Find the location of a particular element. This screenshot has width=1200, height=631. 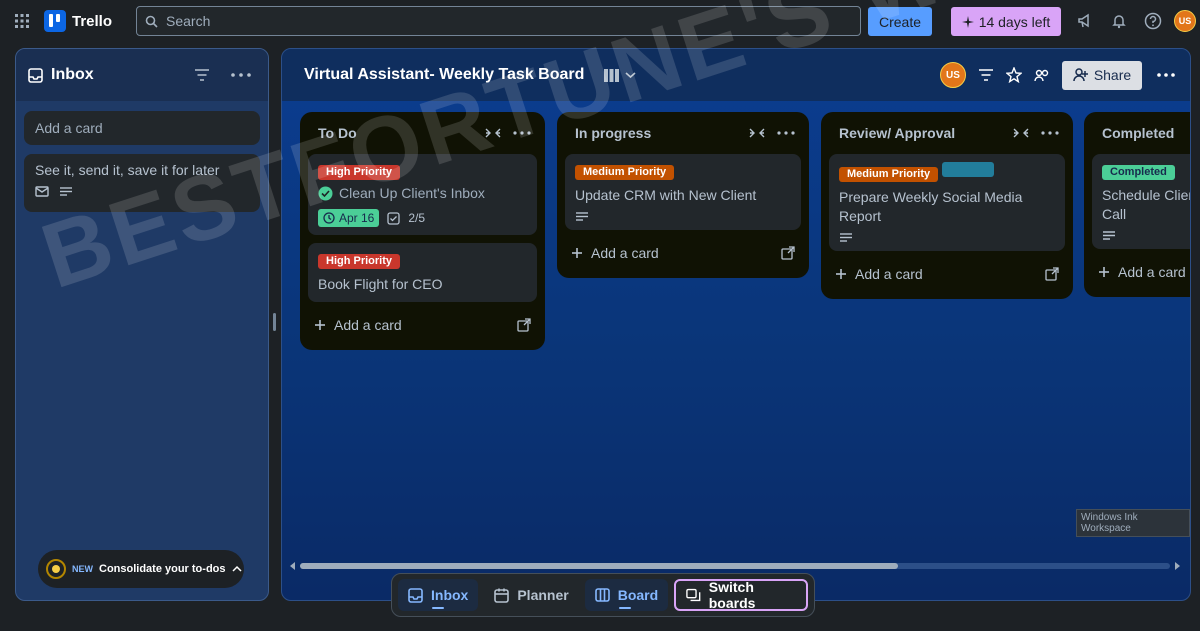

trial-days-label: 14 days left is located at coordinates (1014, 21).